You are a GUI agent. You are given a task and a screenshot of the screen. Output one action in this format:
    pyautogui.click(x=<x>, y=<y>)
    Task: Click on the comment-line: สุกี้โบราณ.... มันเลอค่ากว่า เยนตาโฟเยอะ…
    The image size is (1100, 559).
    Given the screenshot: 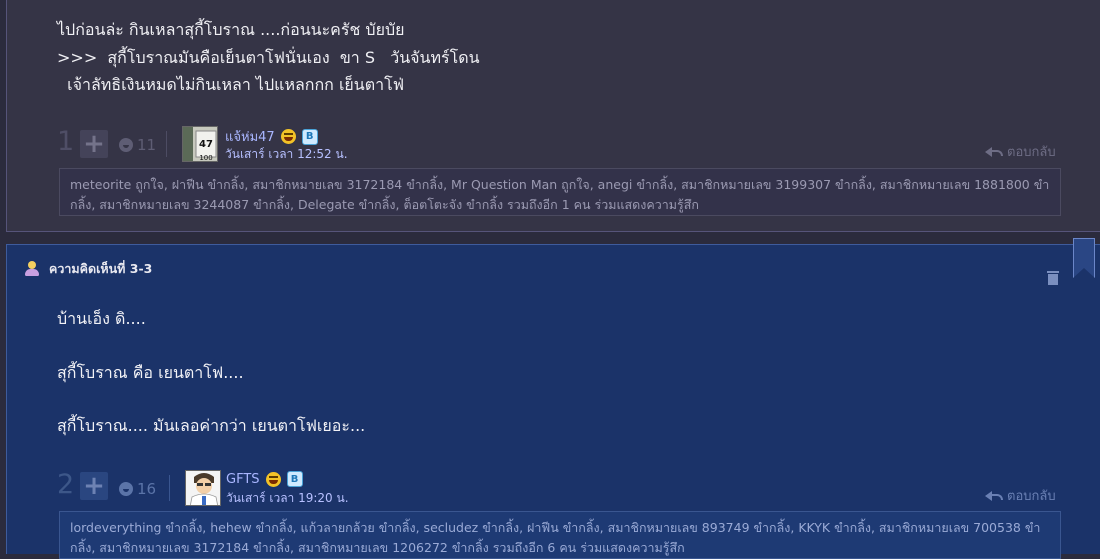 What is the action you would take?
    pyautogui.click(x=211, y=425)
    